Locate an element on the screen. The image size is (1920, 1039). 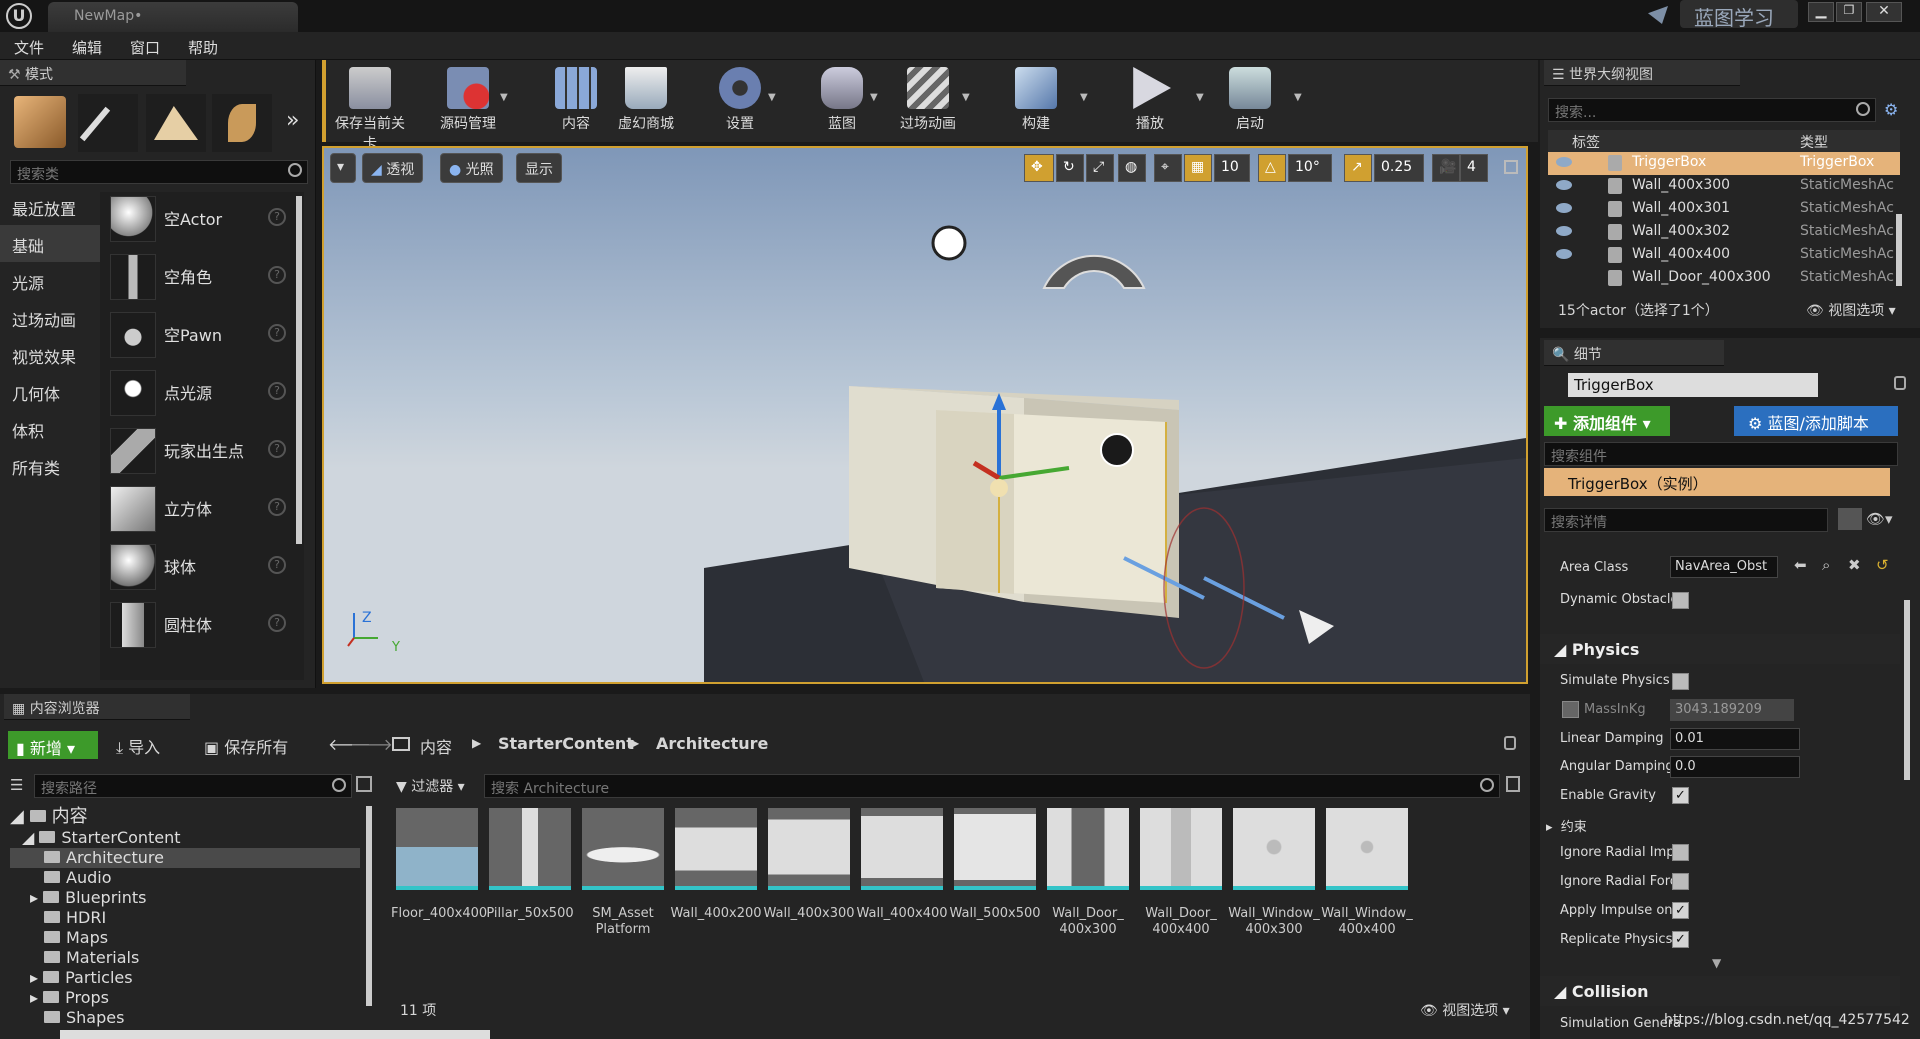
place-item-empty-pawn: 空Pawn? is located at coordinates (200, 335).